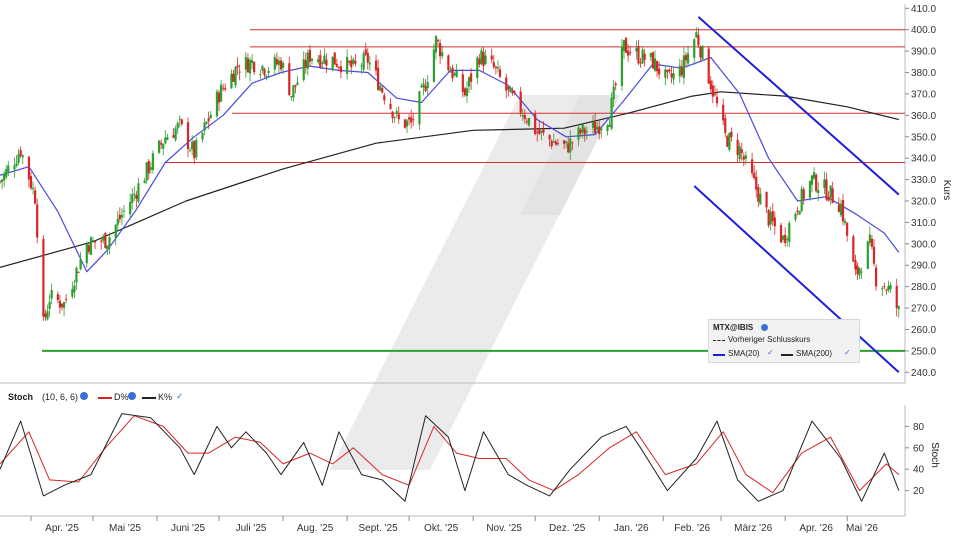  Describe the element at coordinates (441, 528) in the screenshot. I see `time-tick-label: Okt. '25` at that location.